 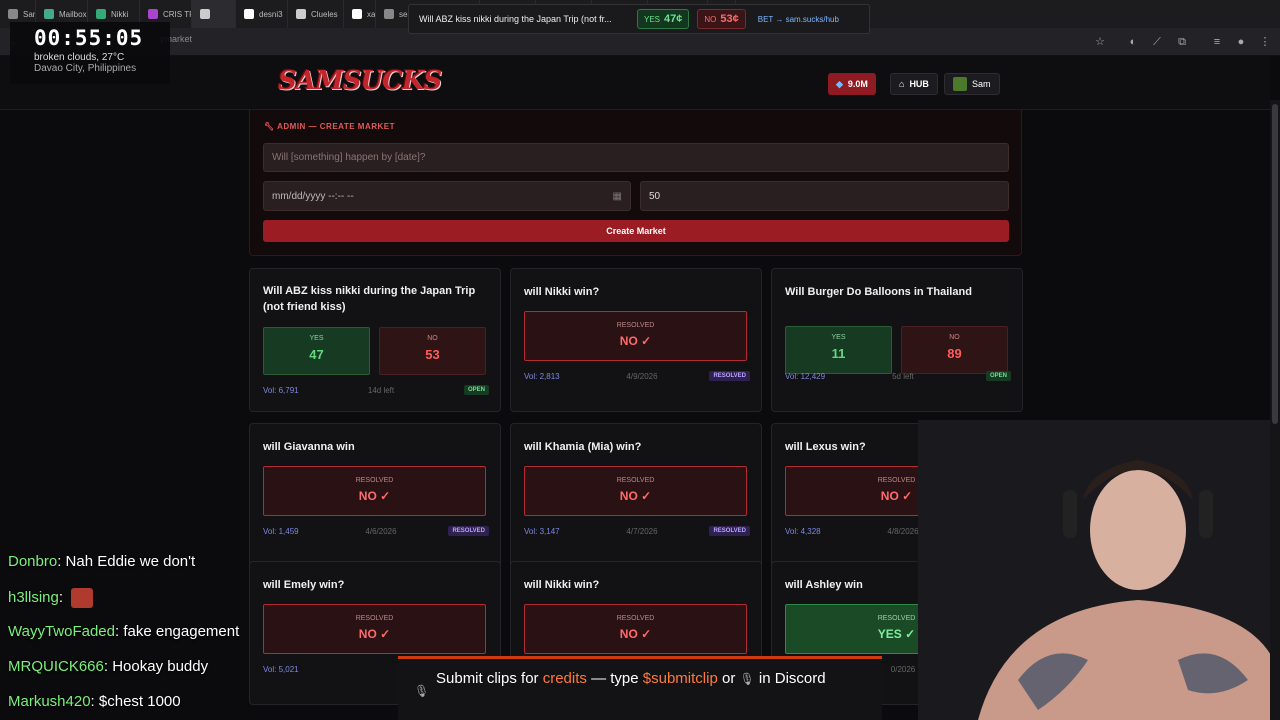 What do you see at coordinates (130, 561) in the screenshot?
I see `chat-text: Nah Eddie we don't` at bounding box center [130, 561].